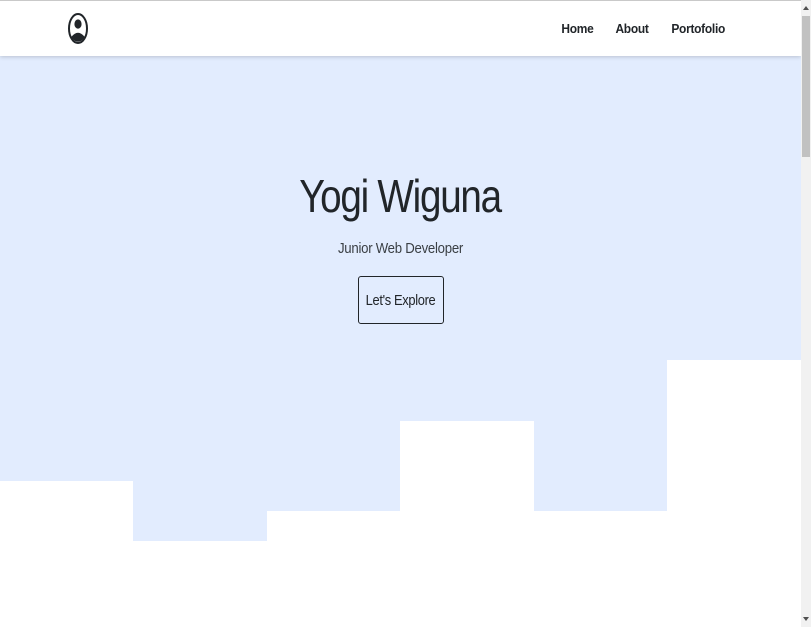 Image resolution: width=811 pixels, height=627 pixels. What do you see at coordinates (806, 86) in the screenshot?
I see `scrollbar-thumb` at bounding box center [806, 86].